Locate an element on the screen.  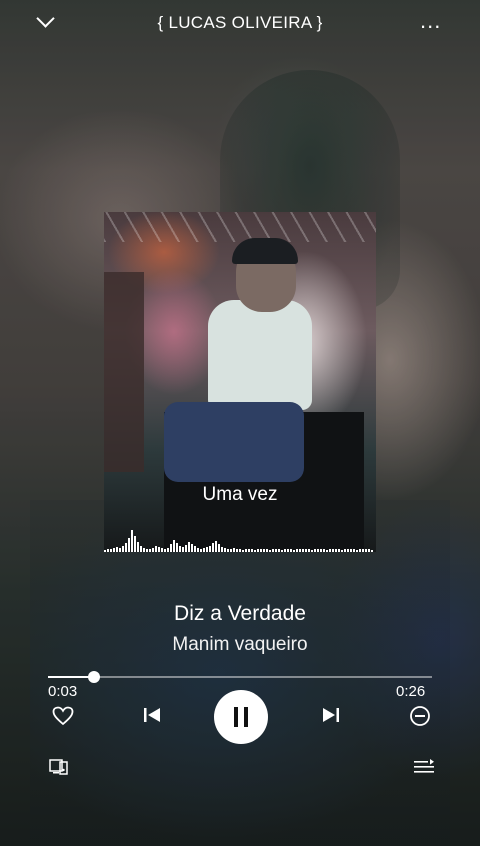
singer-cap is located at coordinates (265, 251).